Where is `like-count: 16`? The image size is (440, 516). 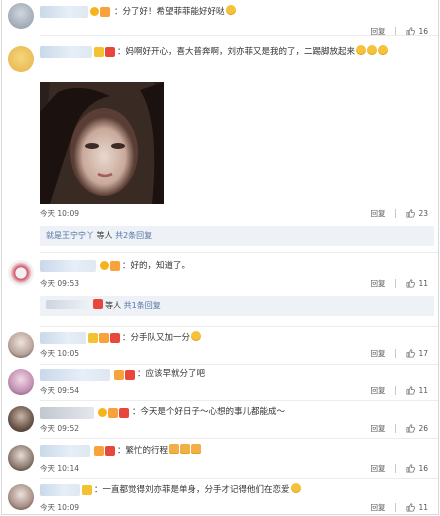
like-count: 16 is located at coordinates (423, 468).